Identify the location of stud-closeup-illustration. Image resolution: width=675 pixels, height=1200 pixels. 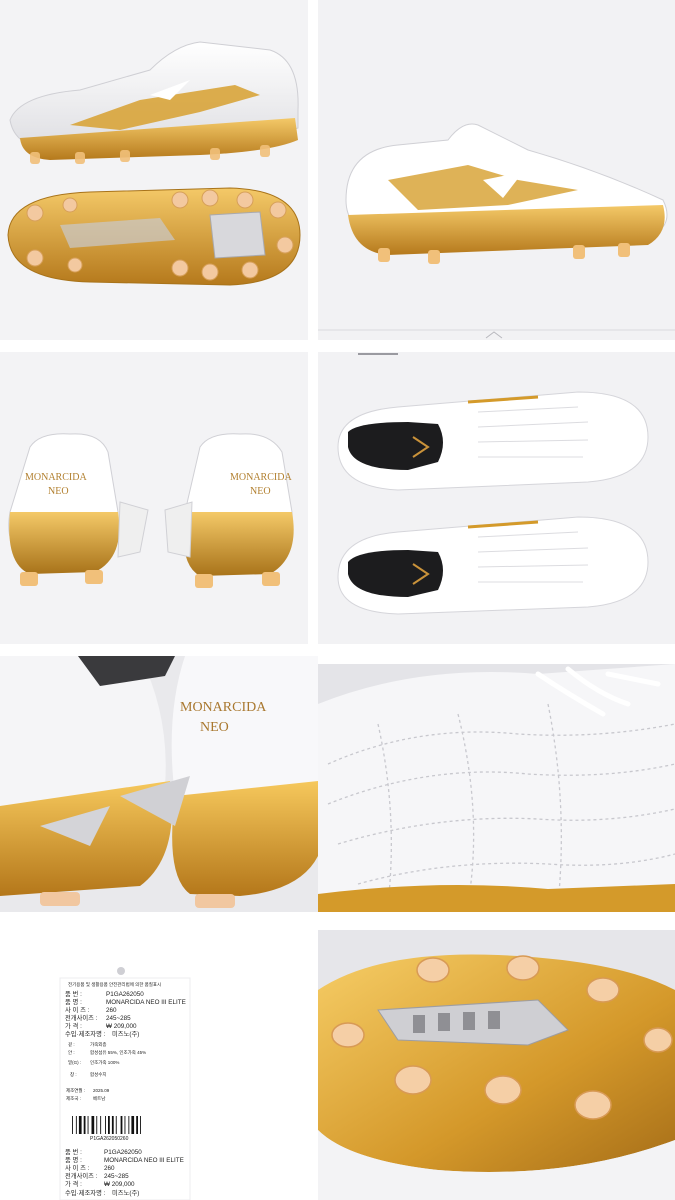
(496, 1077).